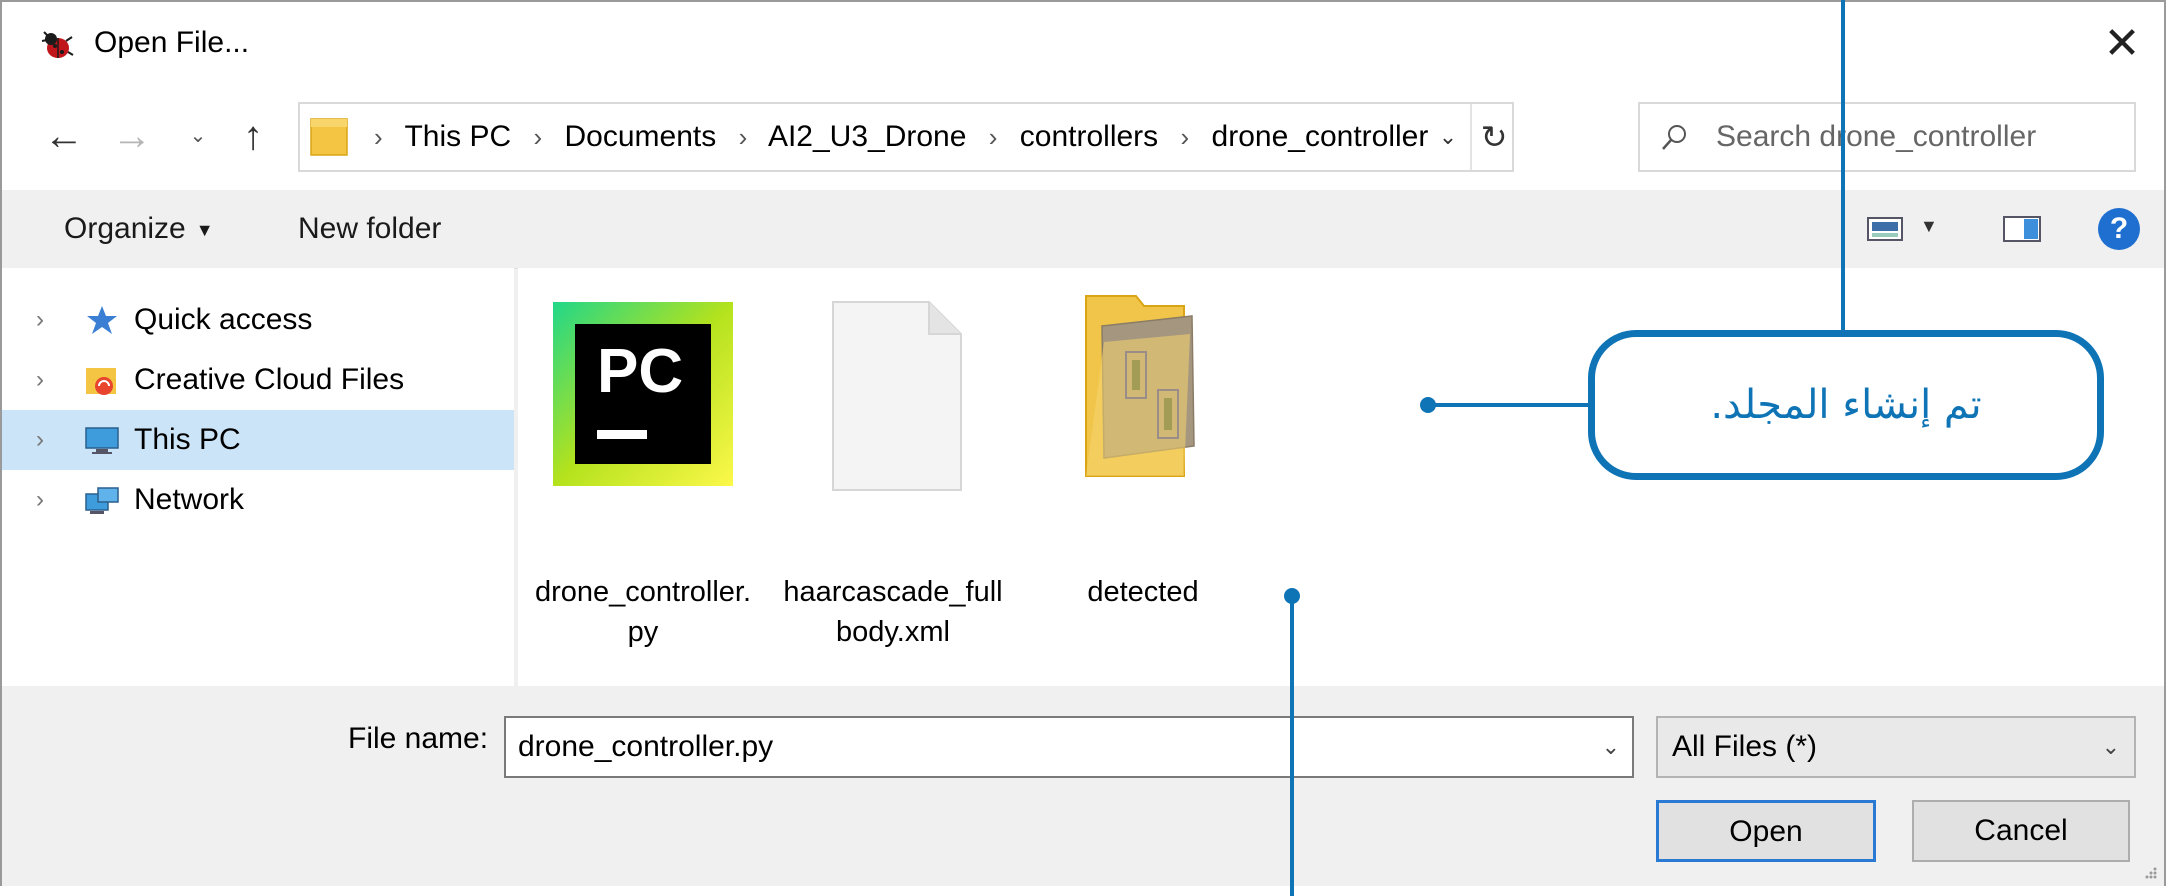 This screenshot has height=896, width=2169. What do you see at coordinates (867, 136) in the screenshot?
I see `breadcrumb-ai2-u3-drone: AI2_U3_Drone` at bounding box center [867, 136].